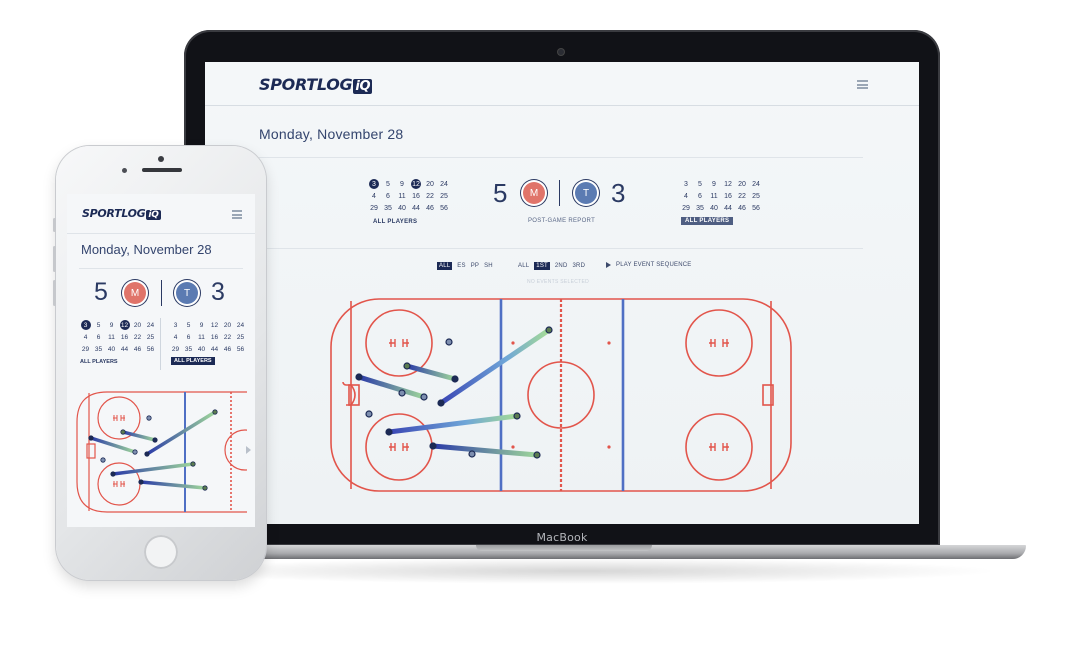  I want to click on home-score: 5, so click(101, 292).